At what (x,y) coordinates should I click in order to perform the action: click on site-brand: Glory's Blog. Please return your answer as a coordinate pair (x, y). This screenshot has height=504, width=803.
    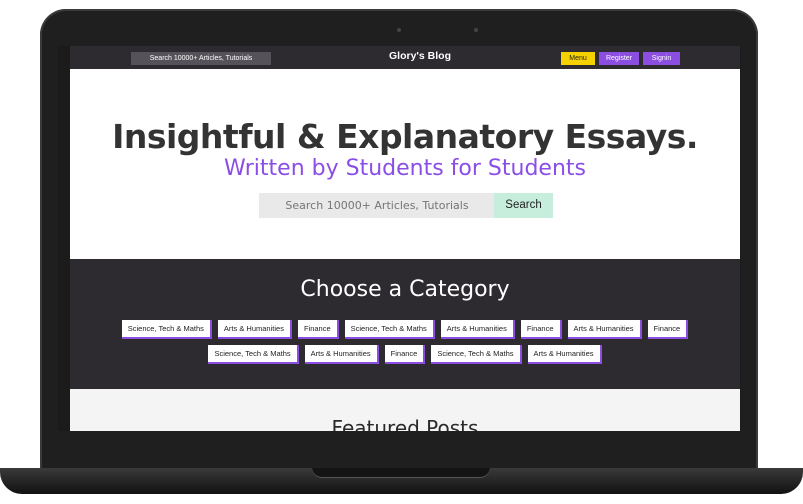
    Looking at the image, I should click on (420, 56).